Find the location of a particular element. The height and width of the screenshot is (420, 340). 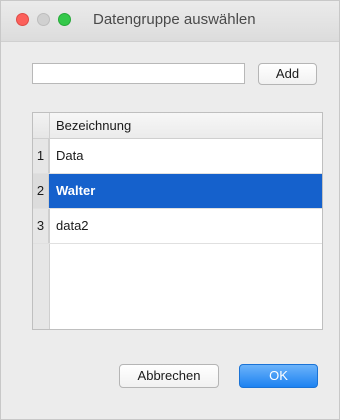

row-label: Walter is located at coordinates (76, 190).